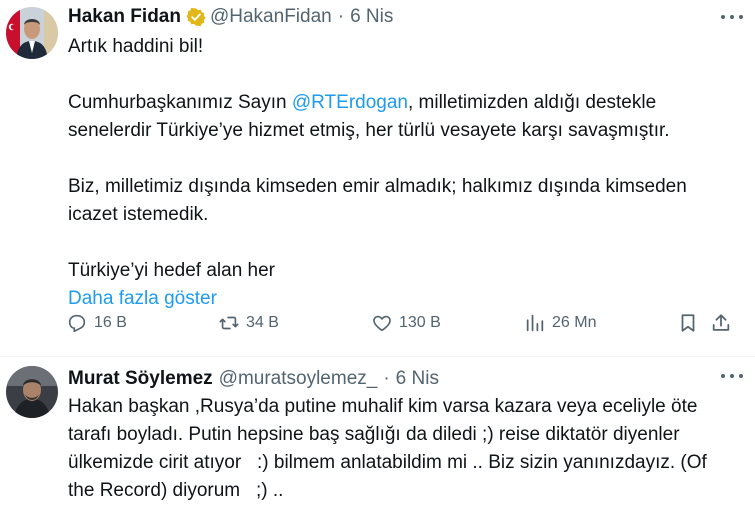  Describe the element at coordinates (180, 102) in the screenshot. I see `text-span: Cumhurbaşkanımız Sayın` at that location.